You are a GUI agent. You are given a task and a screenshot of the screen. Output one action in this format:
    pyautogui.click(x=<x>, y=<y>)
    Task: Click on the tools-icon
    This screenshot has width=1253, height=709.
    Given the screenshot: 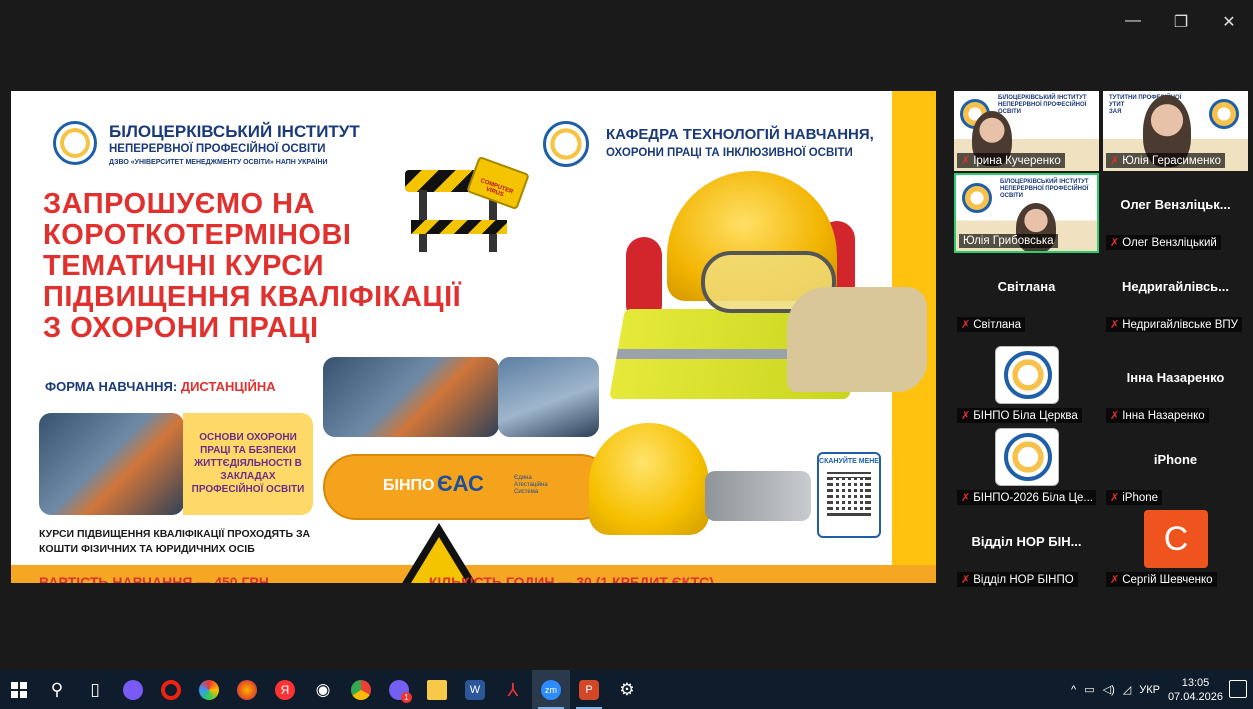 What is the action you would take?
    pyautogui.click(x=758, y=496)
    